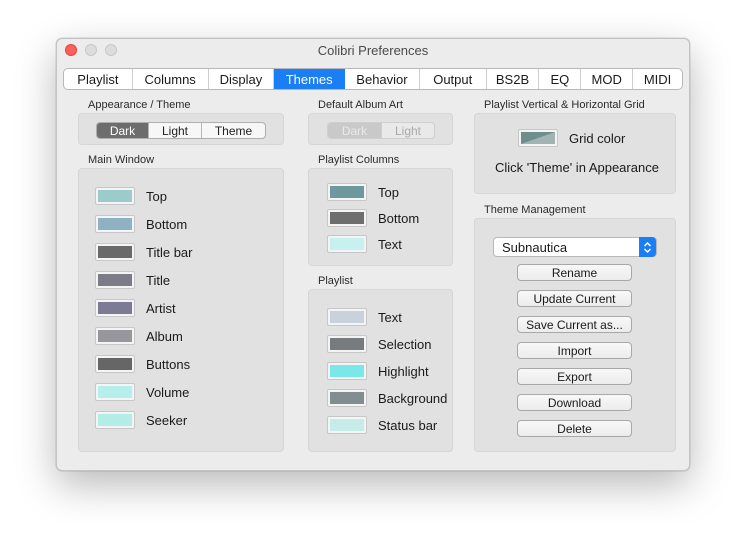 The width and height of the screenshot is (744, 544). Describe the element at coordinates (513, 79) in the screenshot. I see `tab-bs2b: BS2B` at that location.